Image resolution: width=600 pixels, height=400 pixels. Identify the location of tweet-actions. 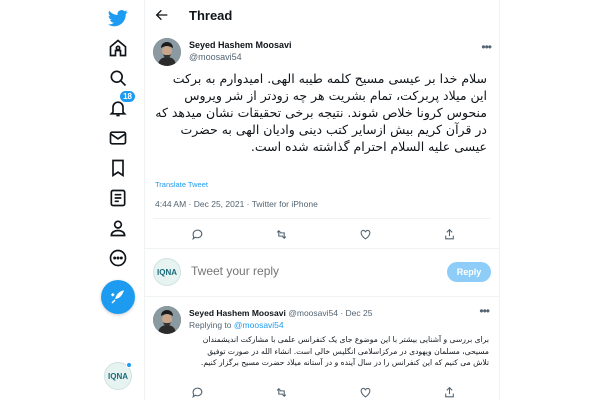
(322, 236).